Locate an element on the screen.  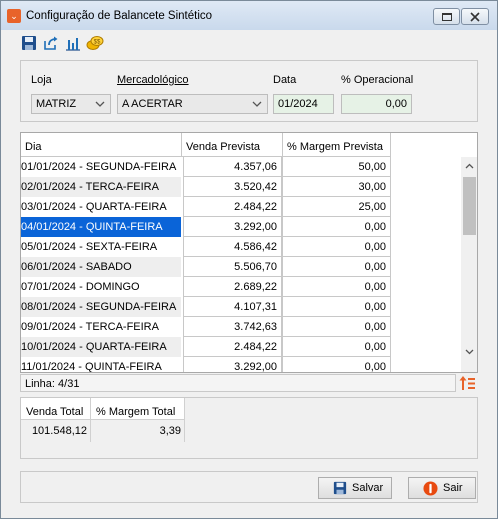
table-row: 02/01/2024 - TERCA-FEIRA 3.520,42 30,00 is located at coordinates (206, 187).